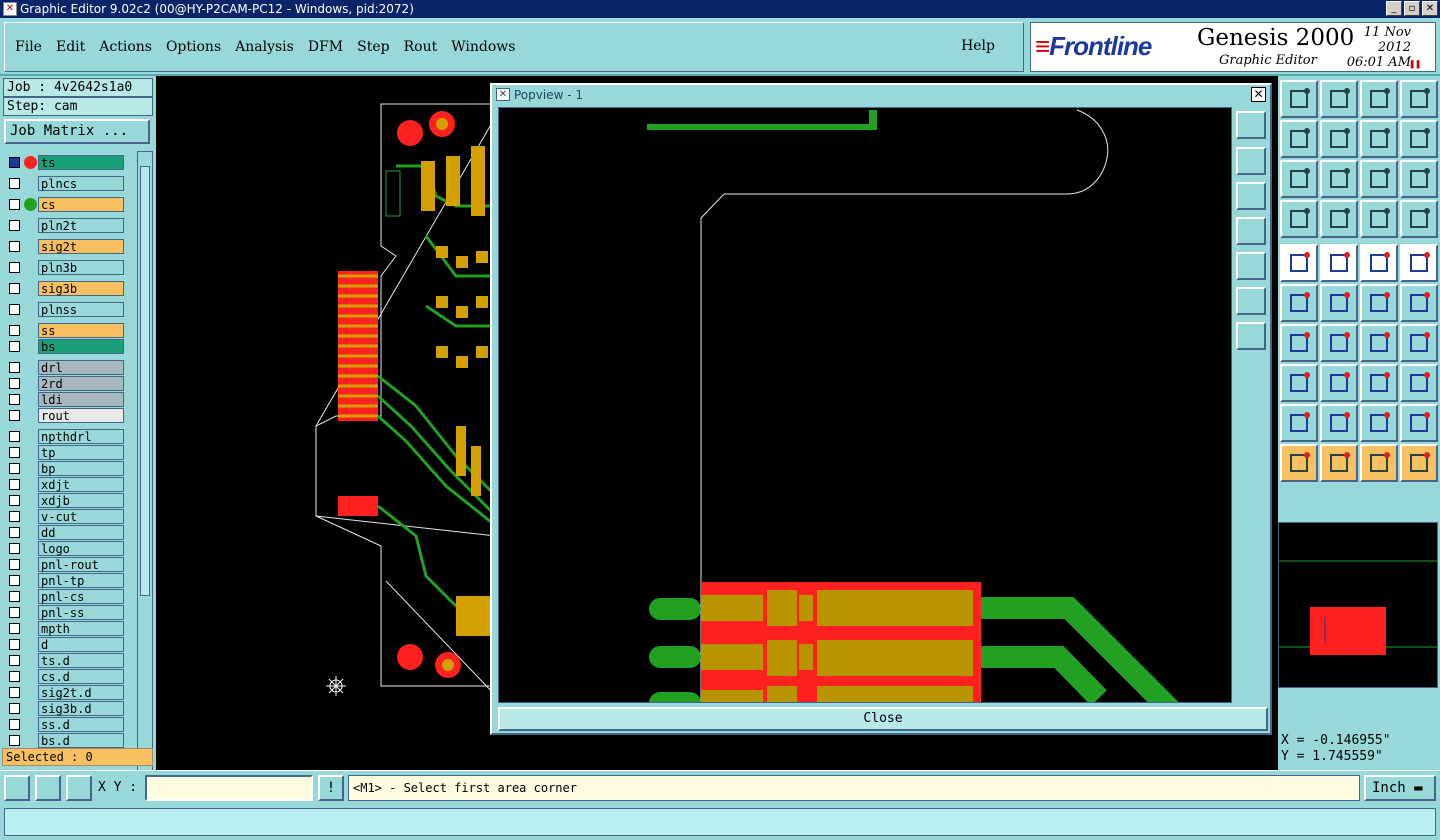  I want to click on ratio-1-2-icon, so click(1379, 179).